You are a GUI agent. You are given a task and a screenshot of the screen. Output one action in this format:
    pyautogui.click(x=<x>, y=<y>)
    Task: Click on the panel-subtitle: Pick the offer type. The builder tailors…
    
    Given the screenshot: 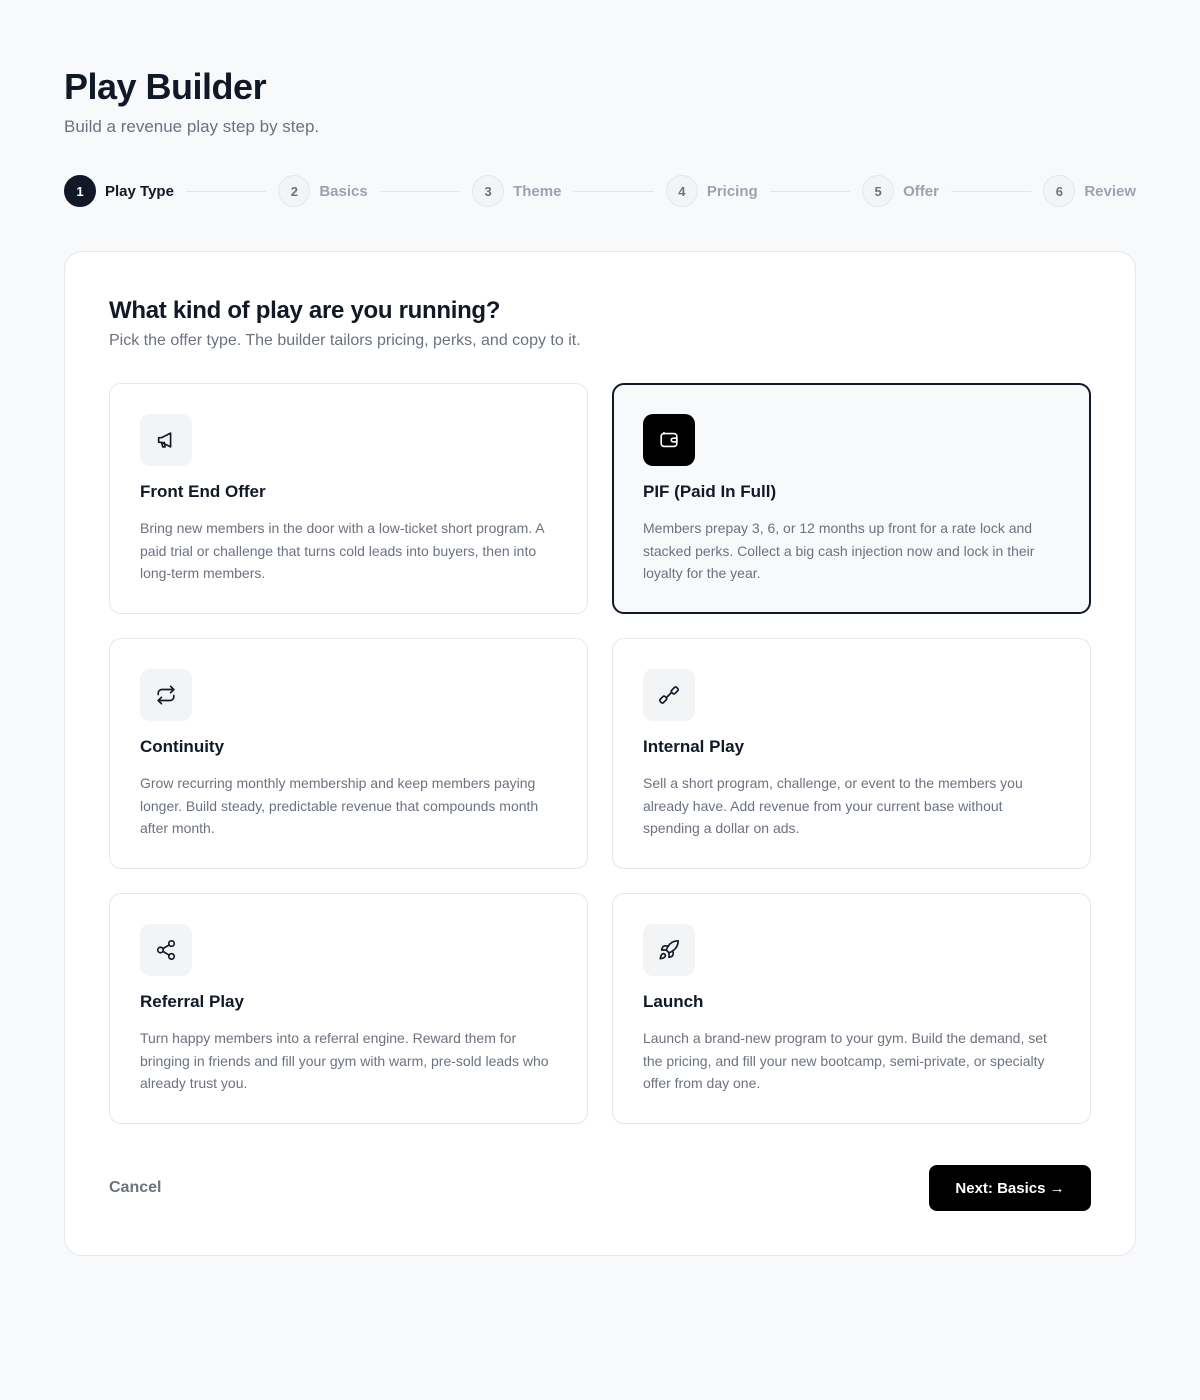 What is the action you would take?
    pyautogui.click(x=345, y=340)
    